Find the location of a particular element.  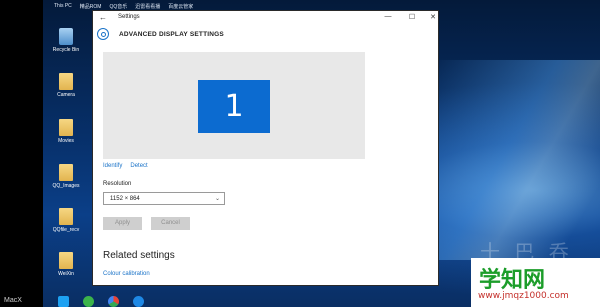

desktop-icon-label: QQ_Images is located at coordinates (66, 186).